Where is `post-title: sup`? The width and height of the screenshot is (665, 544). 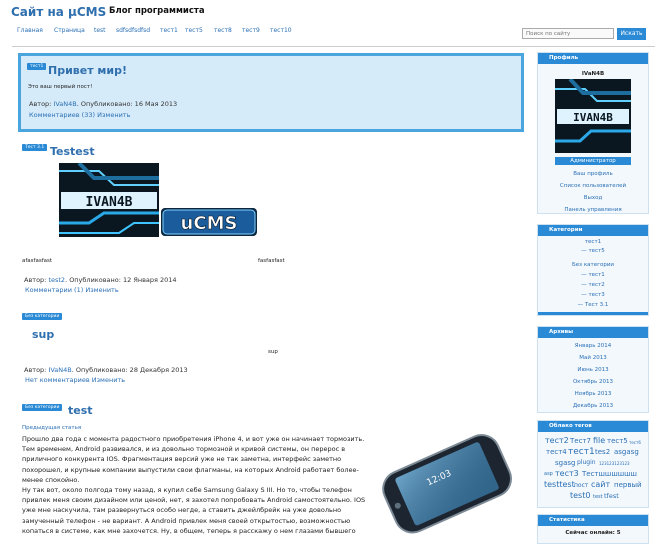
post-title: sup is located at coordinates (43, 334).